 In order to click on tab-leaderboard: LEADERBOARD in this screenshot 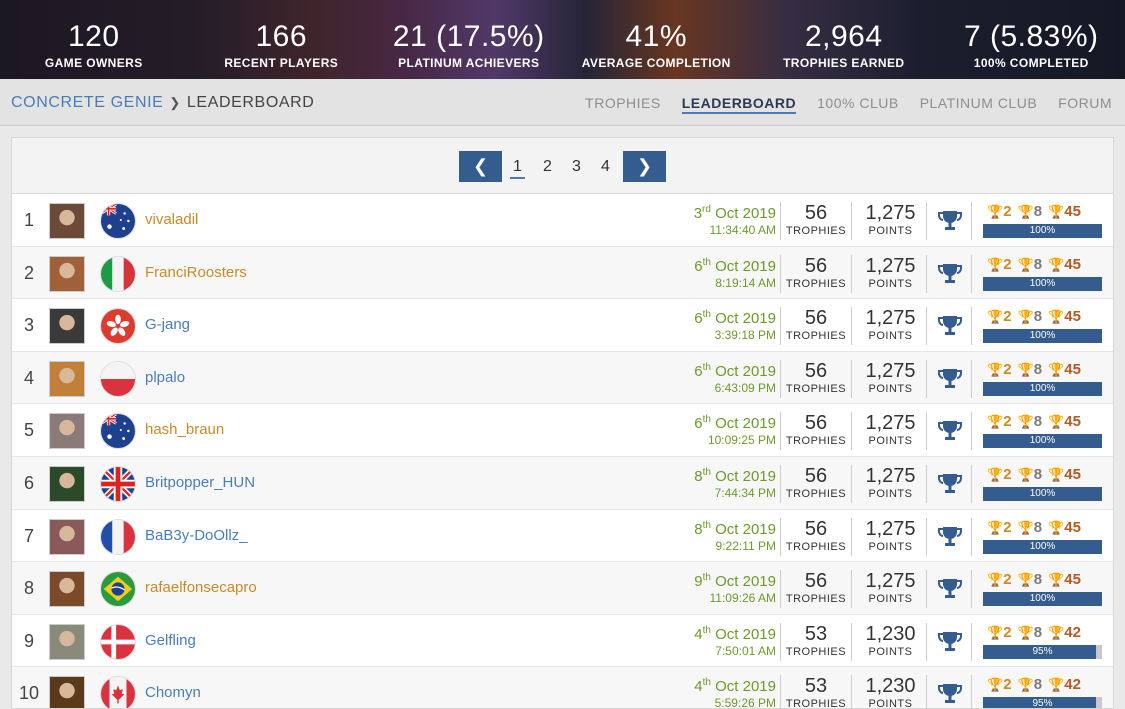, I will do `click(739, 104)`.